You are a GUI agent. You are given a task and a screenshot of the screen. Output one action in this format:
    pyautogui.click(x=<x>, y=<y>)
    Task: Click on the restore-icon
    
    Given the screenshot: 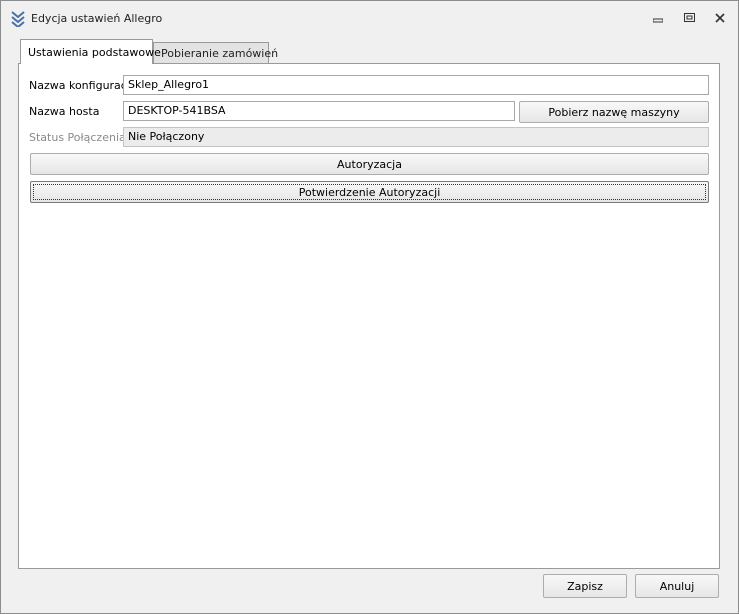 What is the action you would take?
    pyautogui.click(x=689, y=18)
    